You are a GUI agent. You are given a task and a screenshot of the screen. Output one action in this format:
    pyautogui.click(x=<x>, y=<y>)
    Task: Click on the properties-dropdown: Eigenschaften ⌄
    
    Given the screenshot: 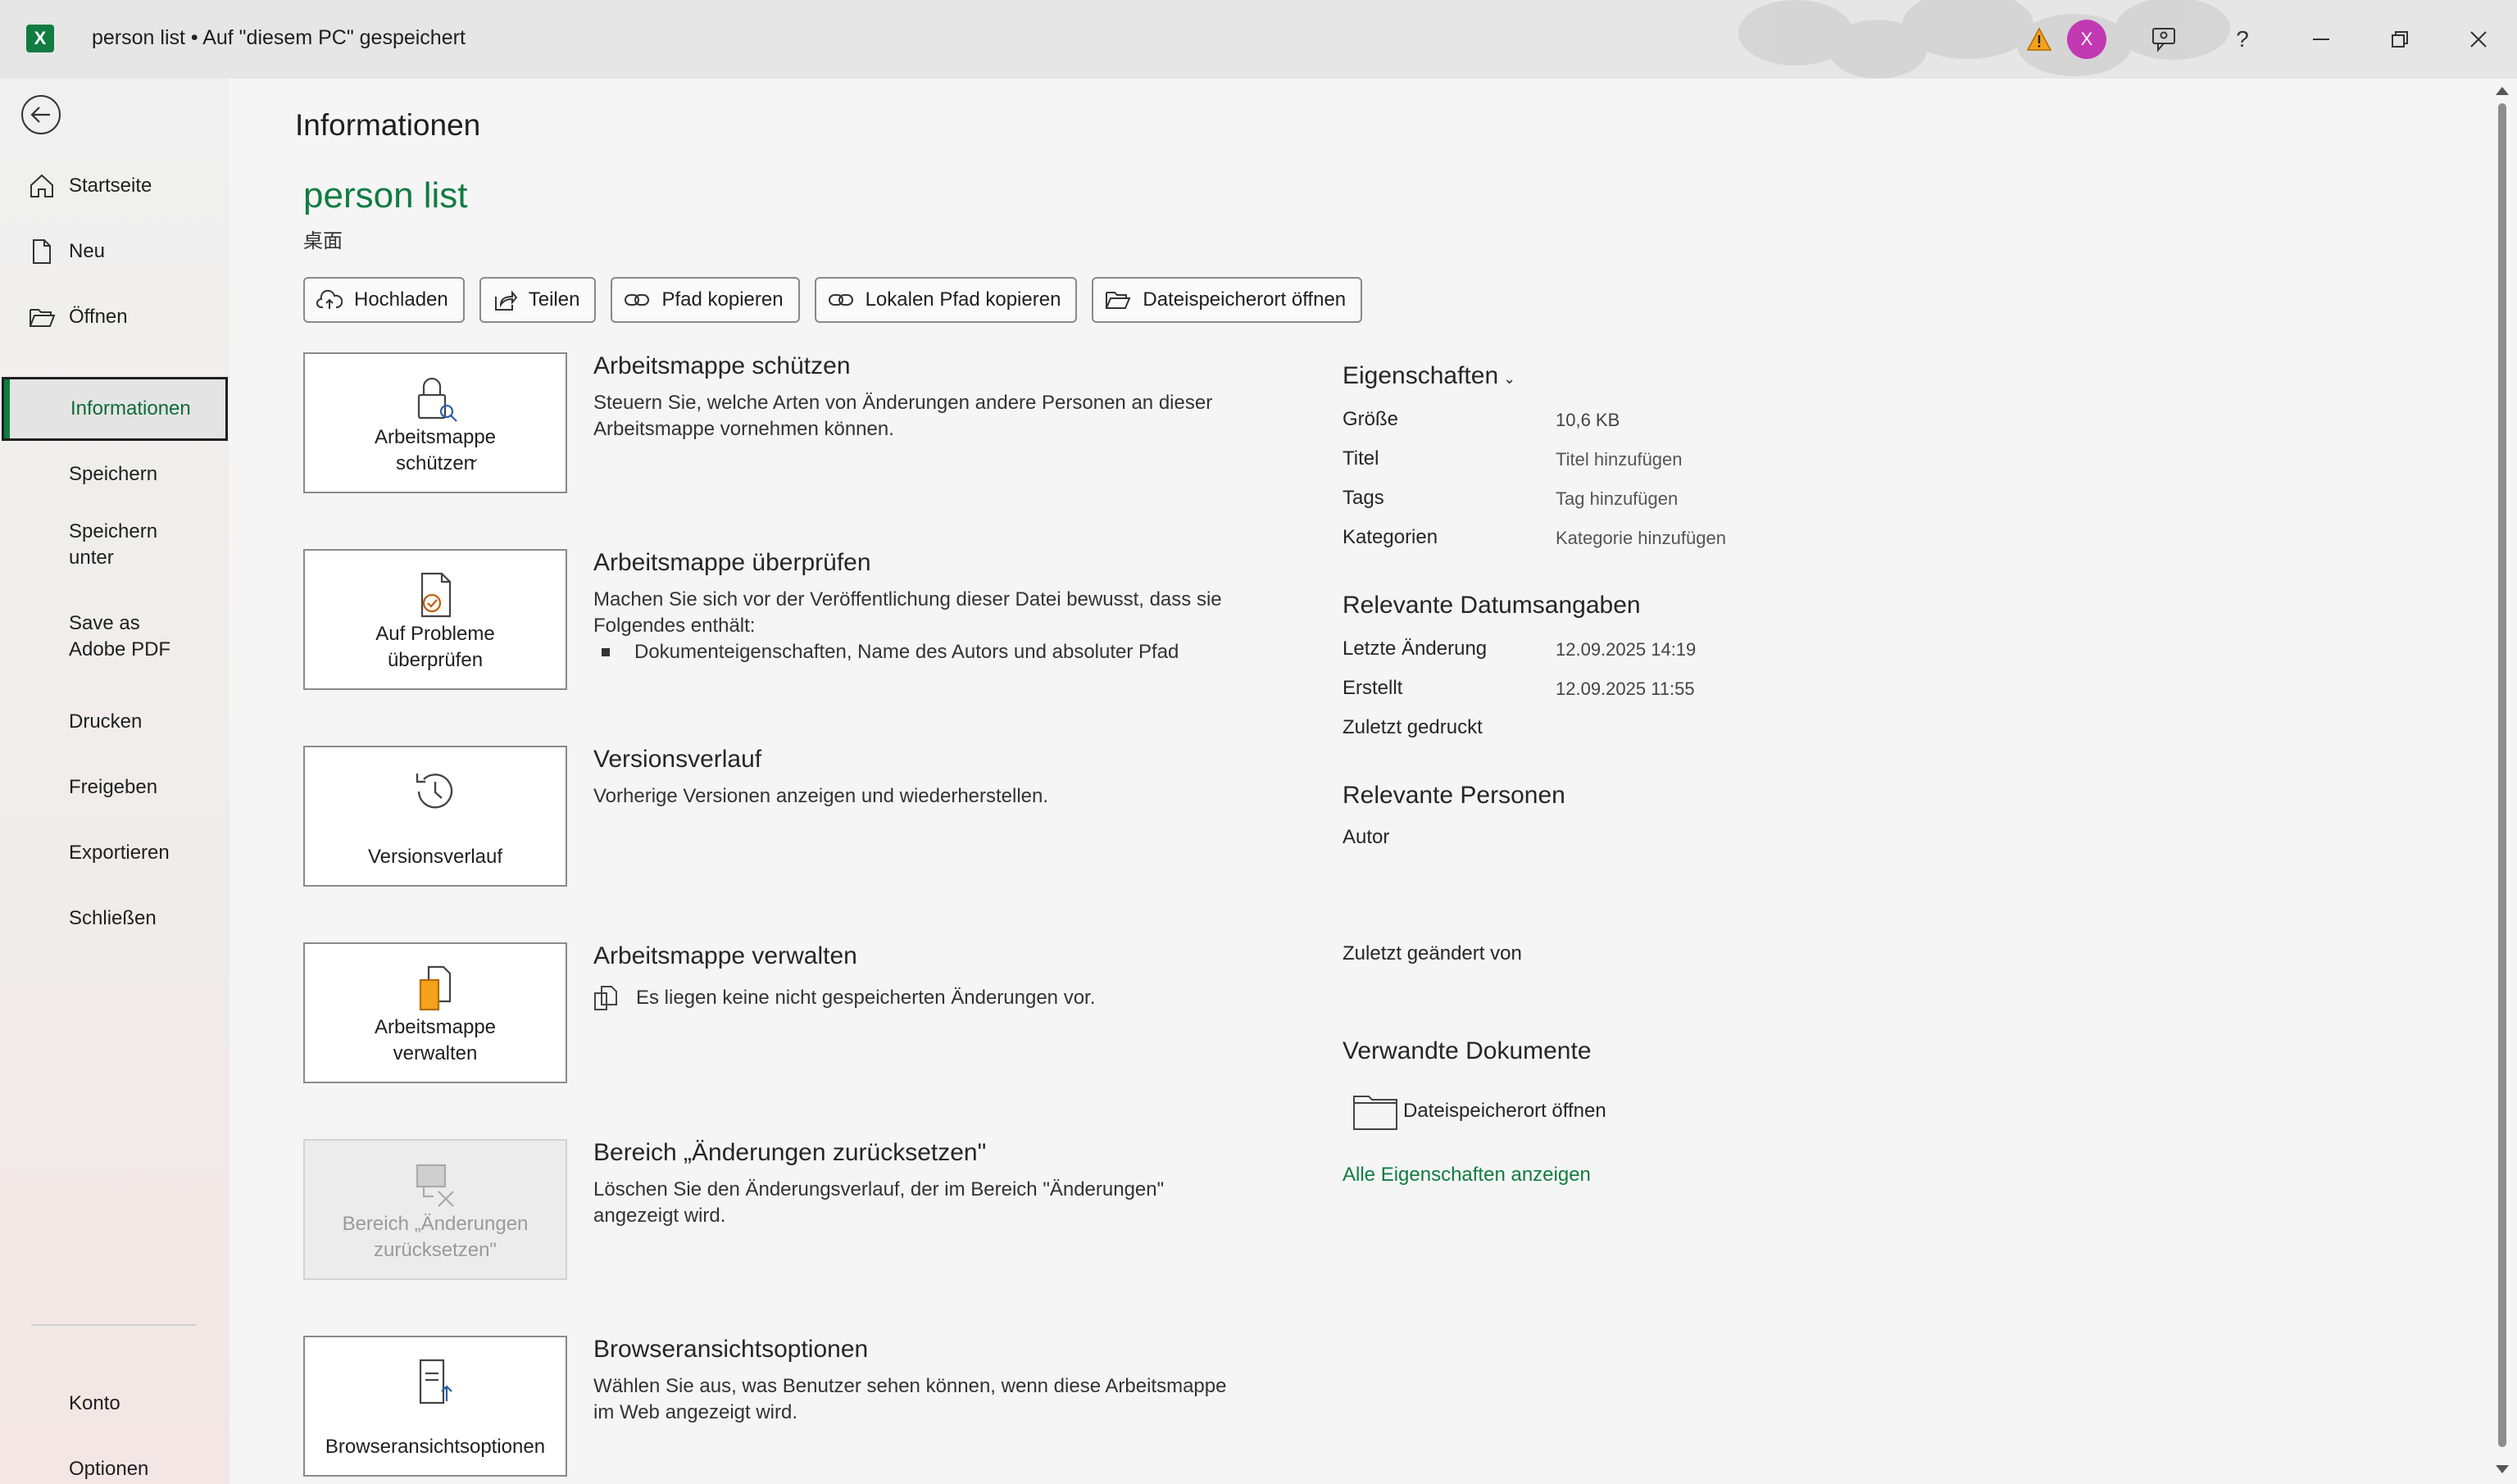 What is the action you would take?
    pyautogui.click(x=1429, y=376)
    